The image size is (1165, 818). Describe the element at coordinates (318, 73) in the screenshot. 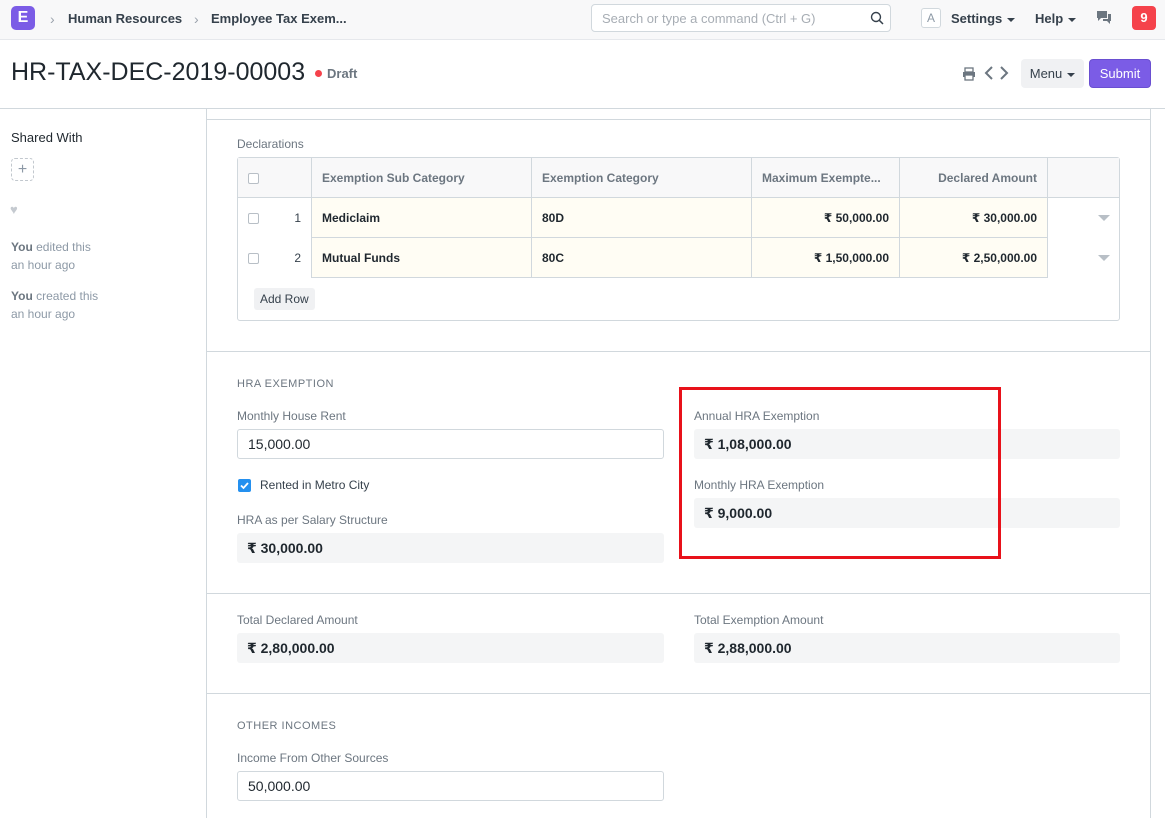

I see `status-dot-icon` at that location.